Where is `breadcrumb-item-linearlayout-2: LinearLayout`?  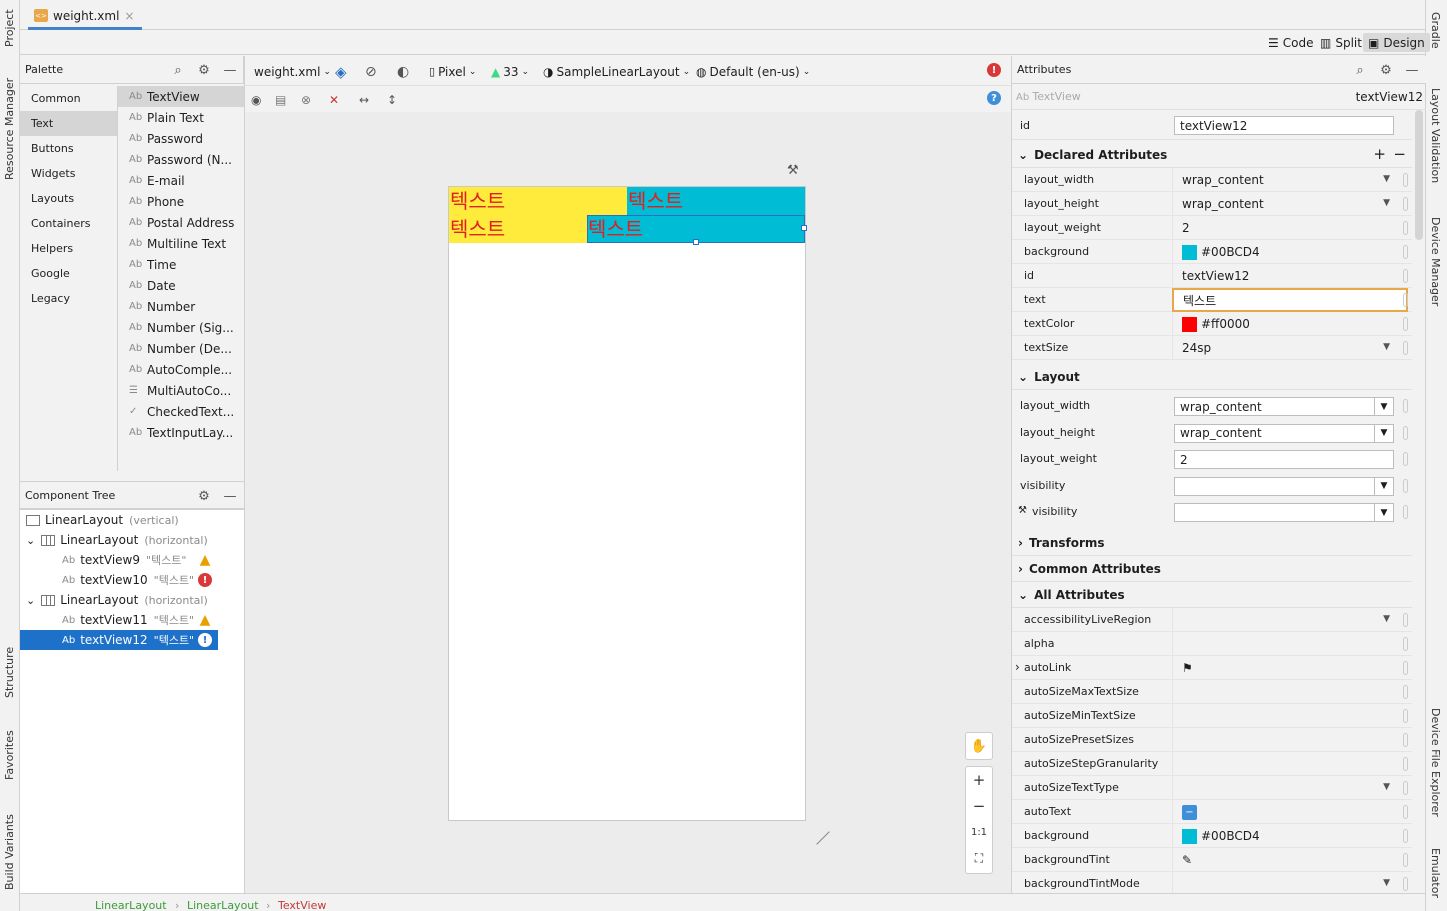
breadcrumb-item-linearlayout-2: LinearLayout is located at coordinates (223, 905).